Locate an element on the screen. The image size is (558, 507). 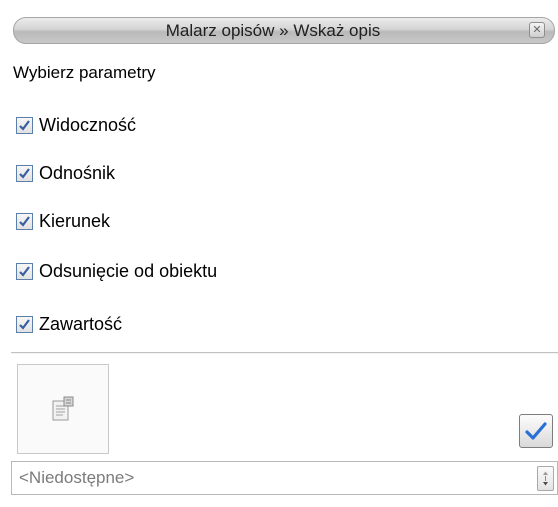
spinner-icon is located at coordinates (545, 478).